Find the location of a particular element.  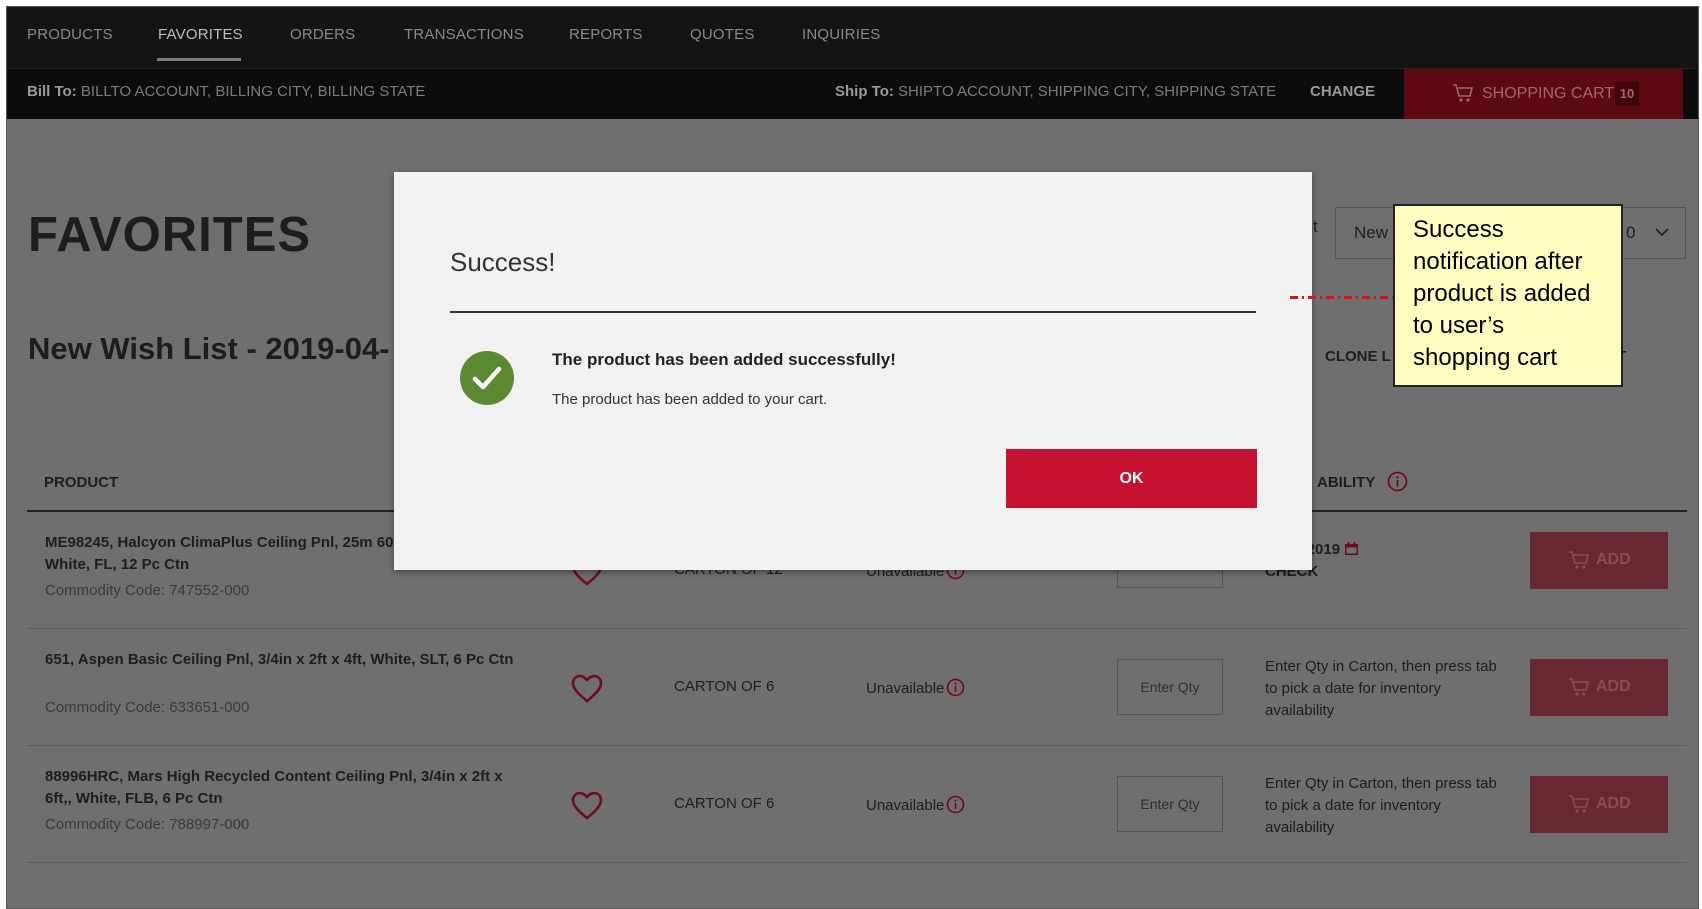

ok-button: OK is located at coordinates (1131, 478).